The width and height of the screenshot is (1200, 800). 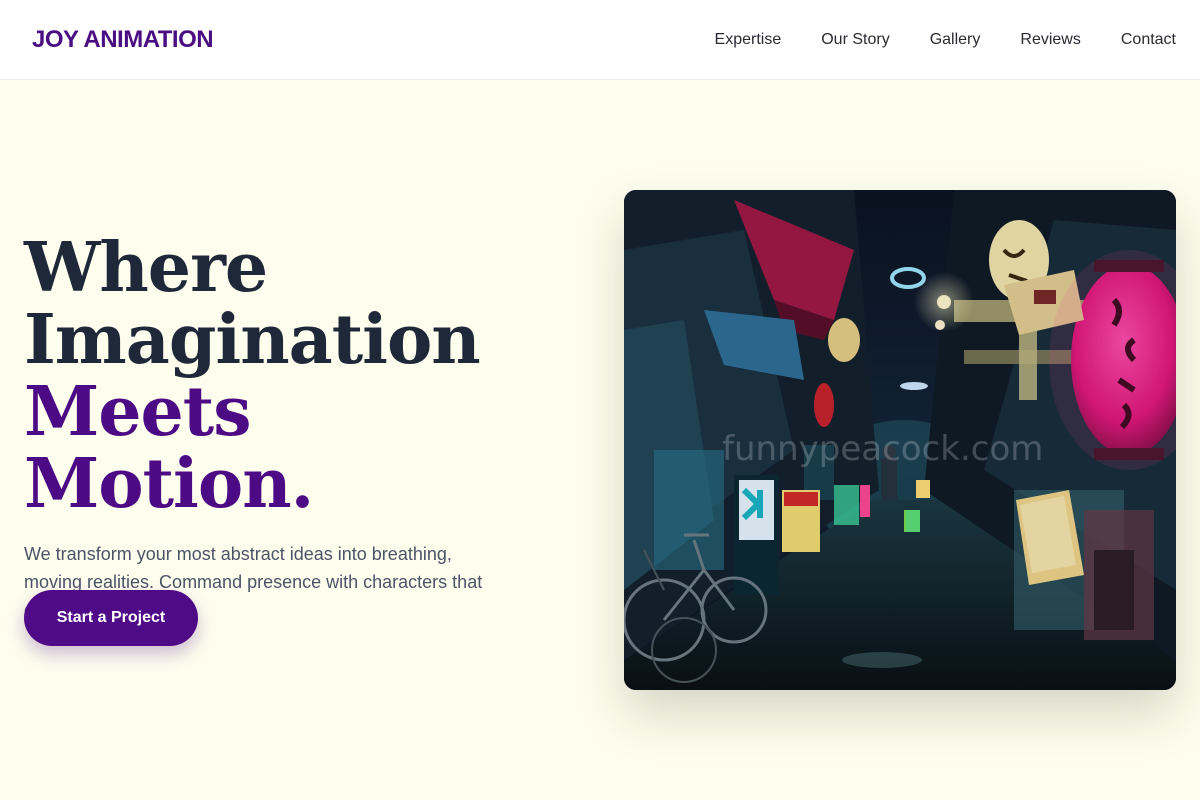 I want to click on nav-link-reviews: Reviews, so click(x=1050, y=40).